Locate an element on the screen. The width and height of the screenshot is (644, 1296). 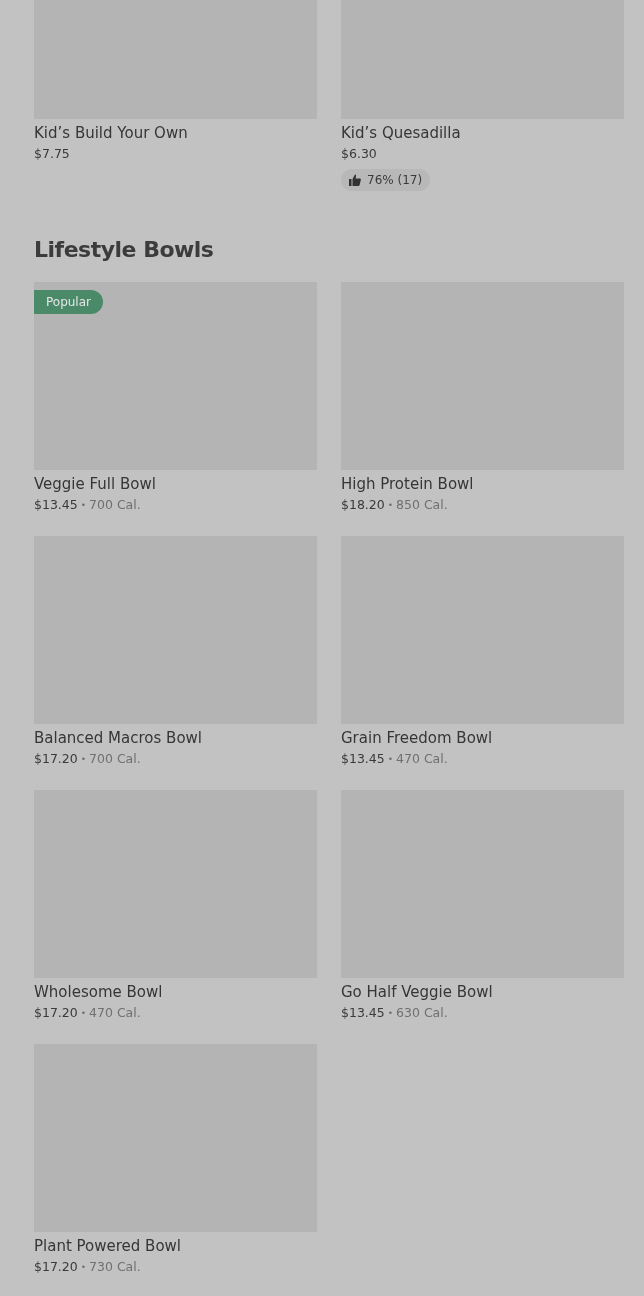
item-name: Plant Powered Bowl is located at coordinates (108, 1246).